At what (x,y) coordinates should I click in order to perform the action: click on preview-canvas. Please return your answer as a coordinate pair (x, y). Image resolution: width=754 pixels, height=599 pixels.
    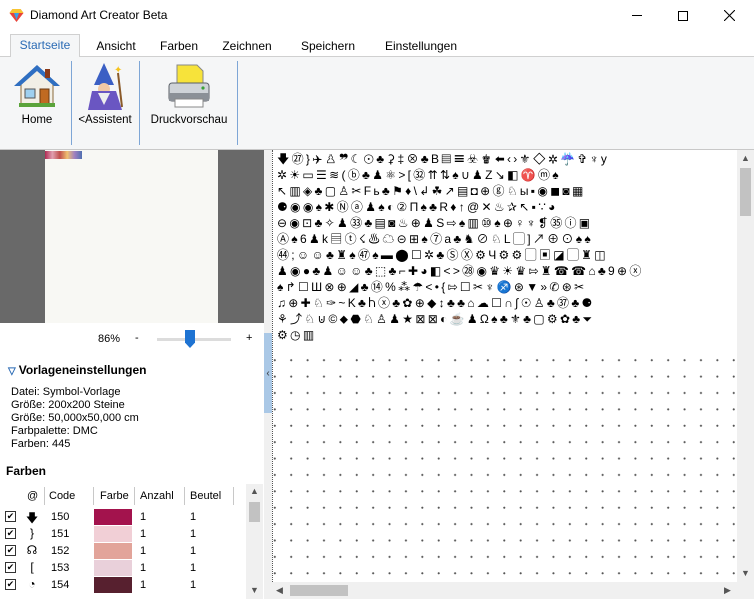
    Looking at the image, I should click on (131, 236).